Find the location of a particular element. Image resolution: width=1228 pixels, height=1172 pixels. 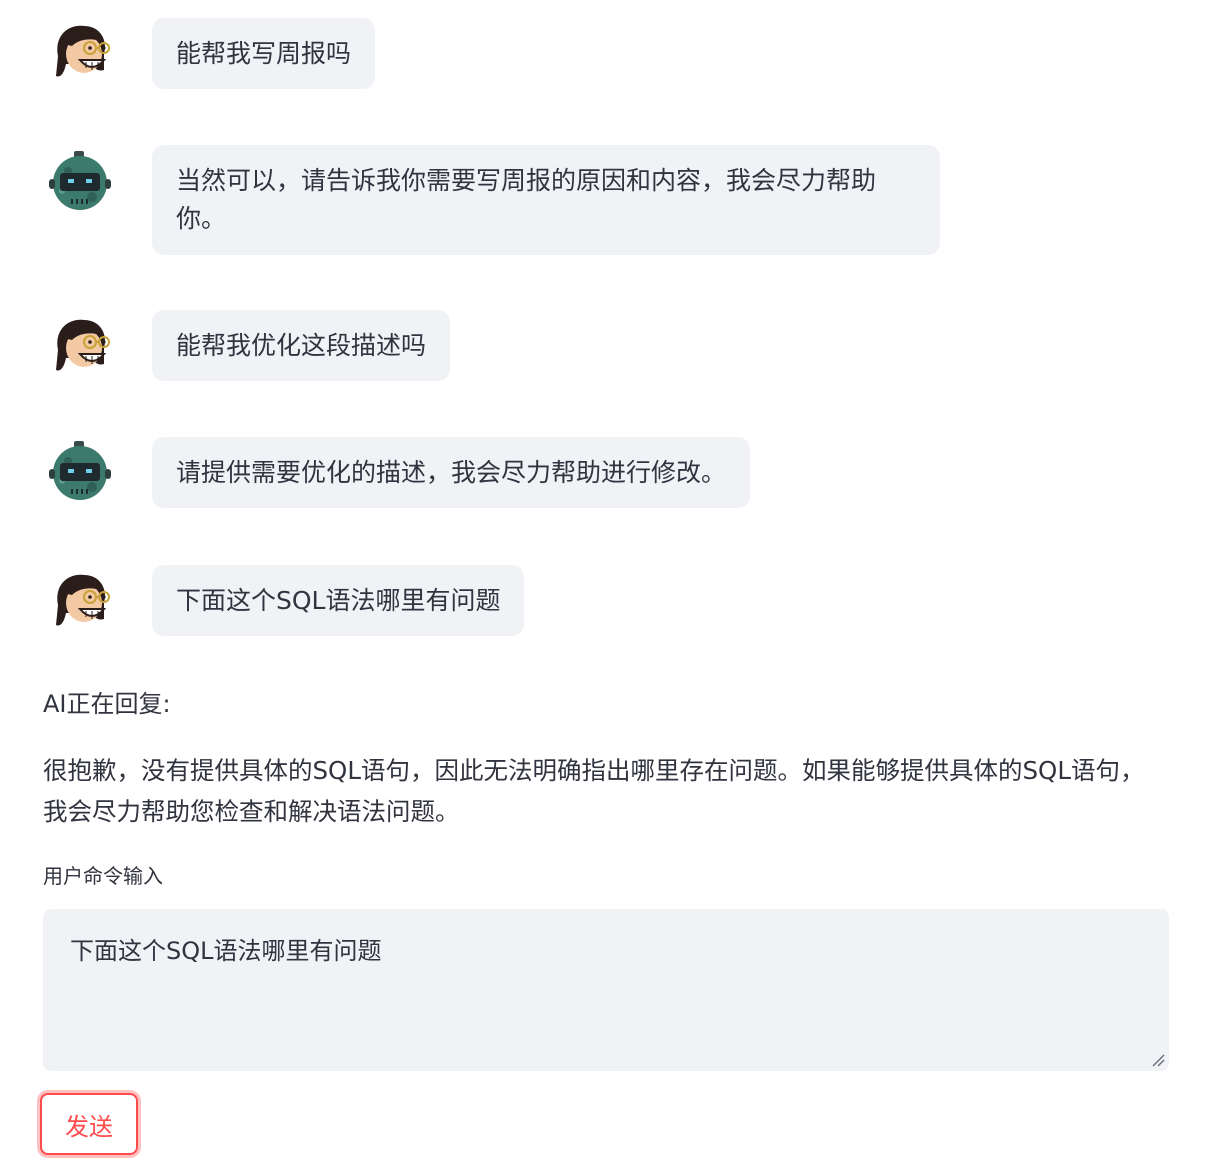

chat-bubble: 当然可以，请告诉我你需要写周报的原因和内容，我会尽力帮助你。 is located at coordinates (546, 200).